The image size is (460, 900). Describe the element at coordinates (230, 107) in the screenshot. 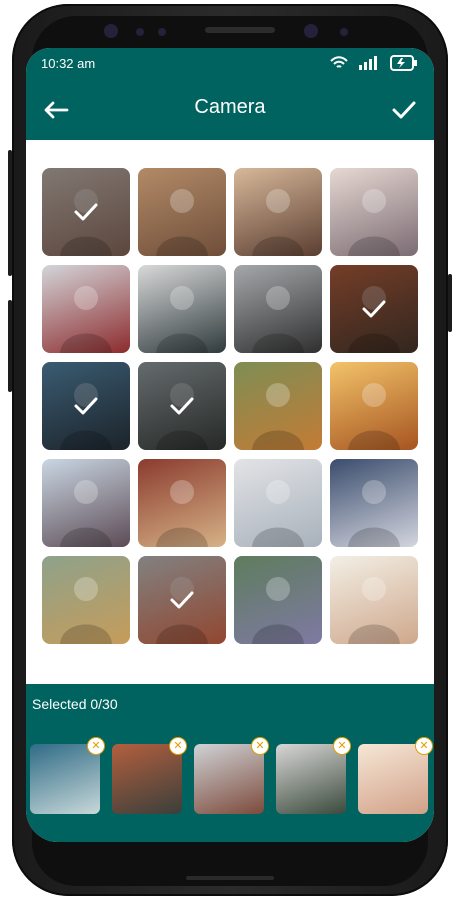

I see `page-title: Camera` at that location.